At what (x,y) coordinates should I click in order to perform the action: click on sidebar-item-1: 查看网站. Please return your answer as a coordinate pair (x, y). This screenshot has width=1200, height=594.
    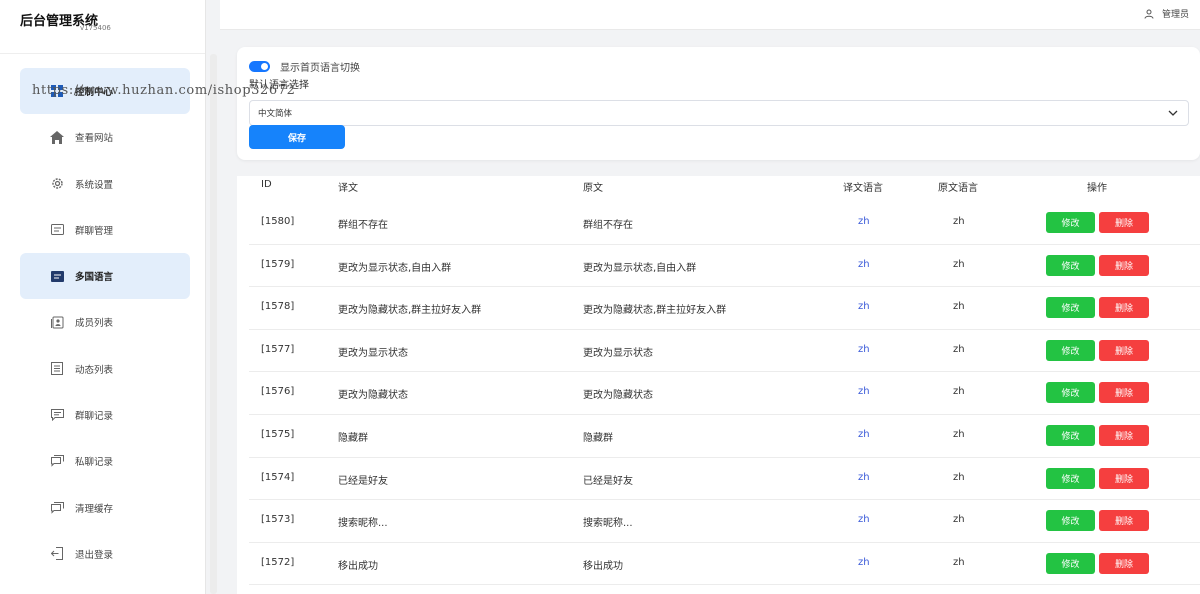
    Looking at the image, I should click on (105, 137).